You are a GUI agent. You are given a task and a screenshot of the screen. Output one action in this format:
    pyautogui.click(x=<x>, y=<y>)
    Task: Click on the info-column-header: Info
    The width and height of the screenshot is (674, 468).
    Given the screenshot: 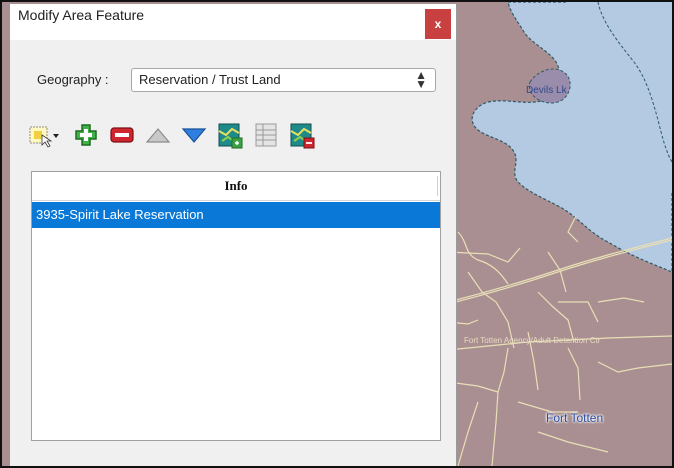 What is the action you would take?
    pyautogui.click(x=236, y=186)
    